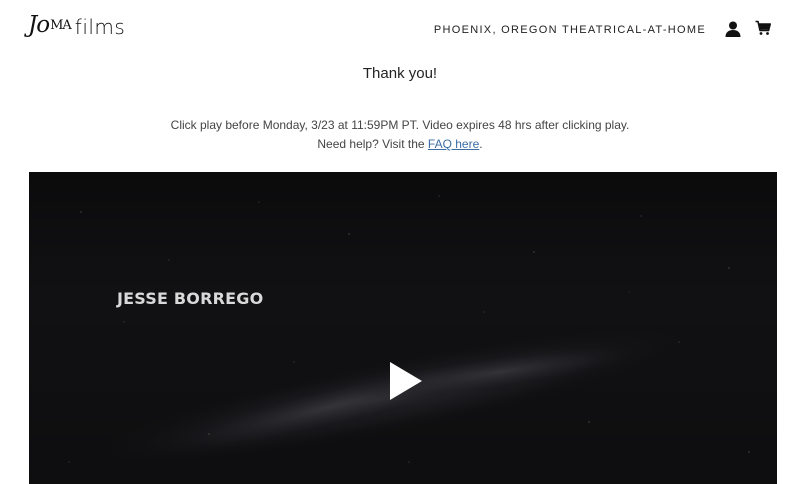  What do you see at coordinates (50, 25) in the screenshot?
I see `logo-script: JoMA` at bounding box center [50, 25].